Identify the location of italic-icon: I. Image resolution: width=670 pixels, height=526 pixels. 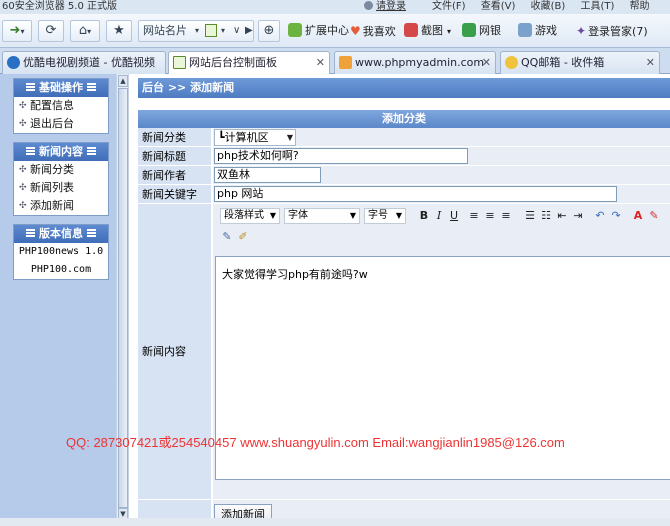
(439, 216).